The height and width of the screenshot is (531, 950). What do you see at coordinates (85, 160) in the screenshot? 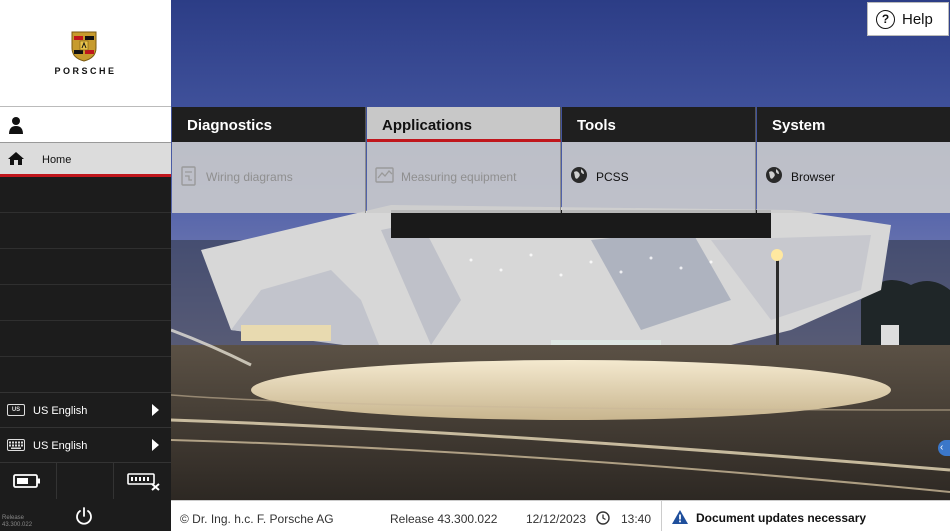
I see `sidebar-item-home: Home` at bounding box center [85, 160].